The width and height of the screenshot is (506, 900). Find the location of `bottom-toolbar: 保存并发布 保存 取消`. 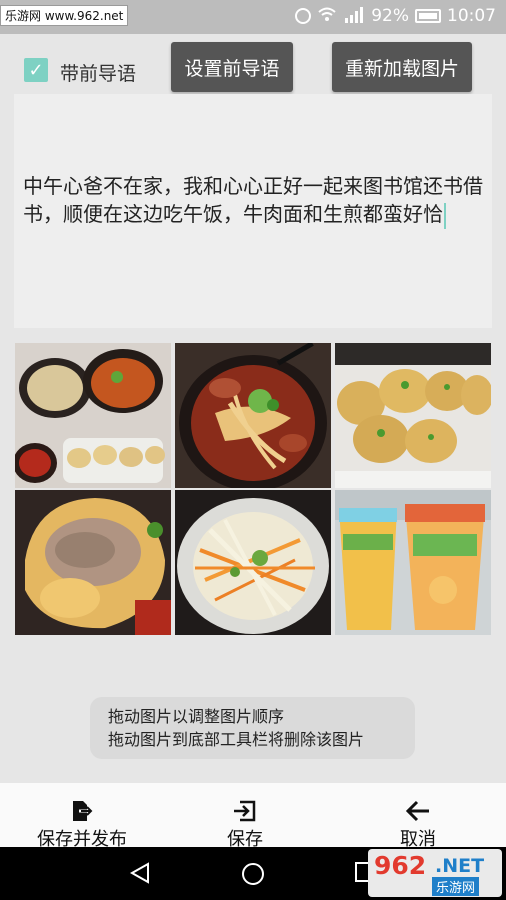

bottom-toolbar: 保存并发布 保存 取消 is located at coordinates (253, 816).